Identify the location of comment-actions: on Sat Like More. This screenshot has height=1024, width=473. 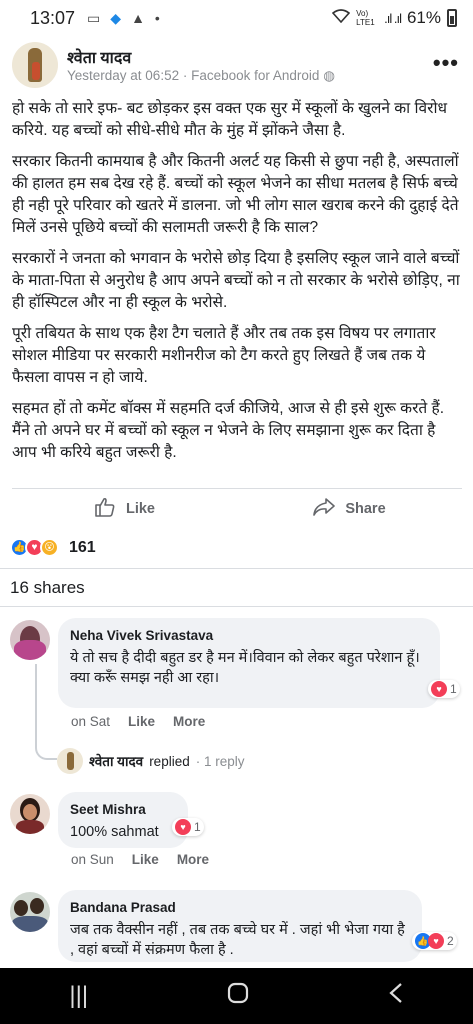
(138, 721).